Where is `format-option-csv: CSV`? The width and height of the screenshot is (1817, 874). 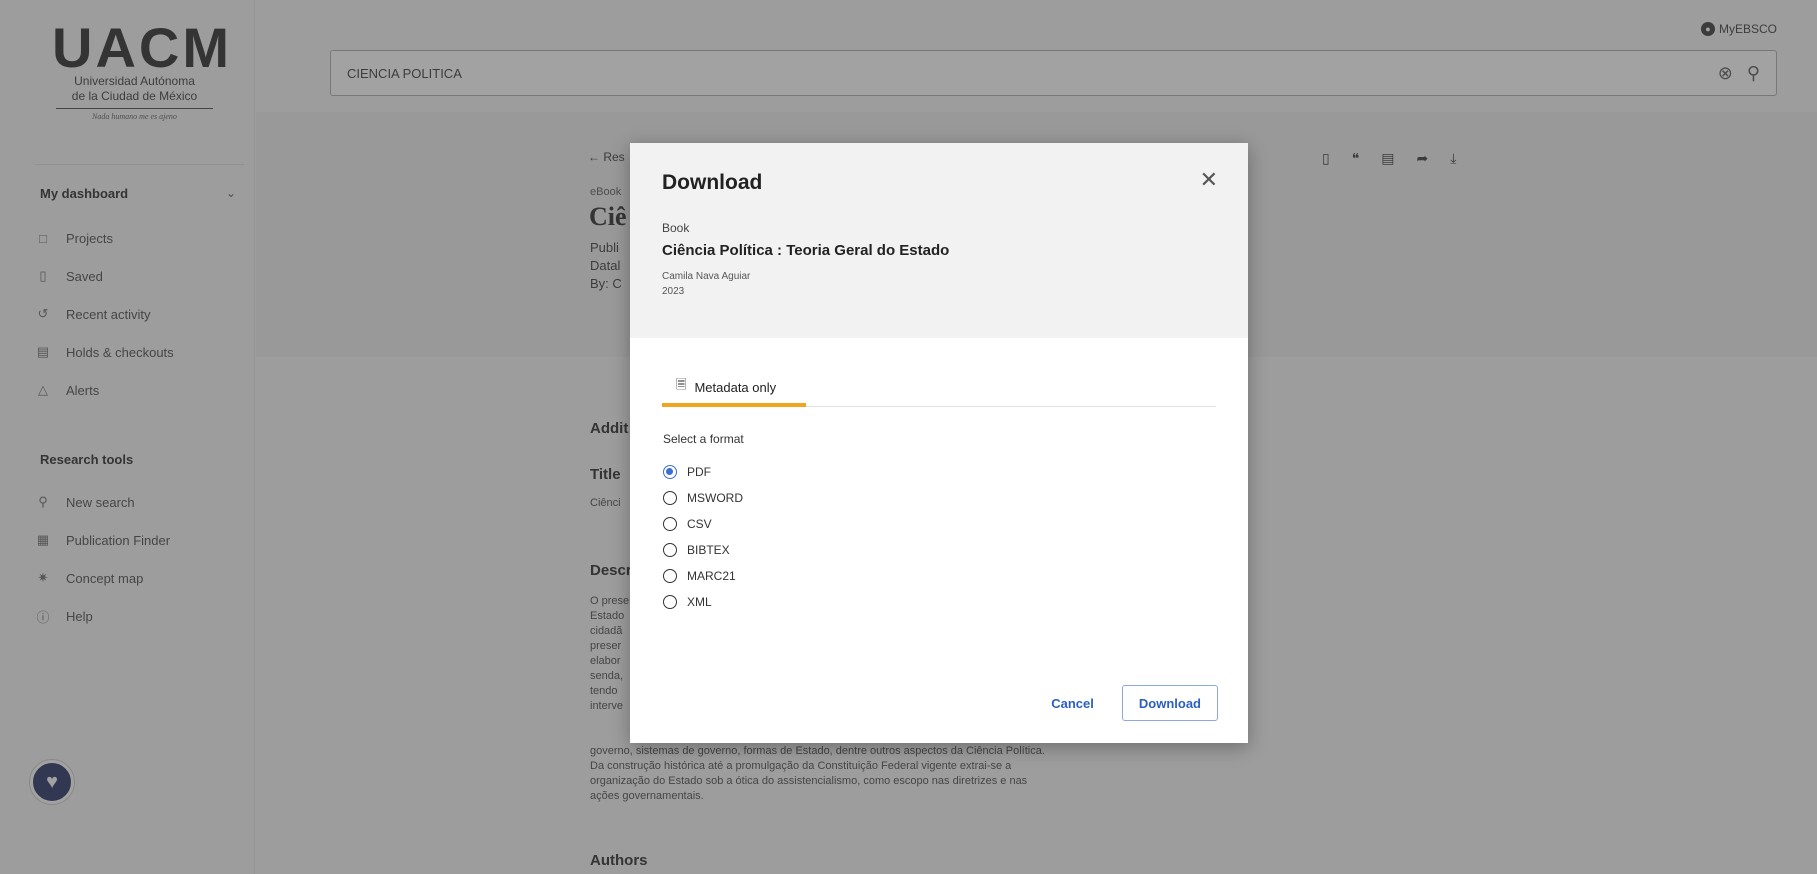
format-option-csv: CSV is located at coordinates (703, 524).